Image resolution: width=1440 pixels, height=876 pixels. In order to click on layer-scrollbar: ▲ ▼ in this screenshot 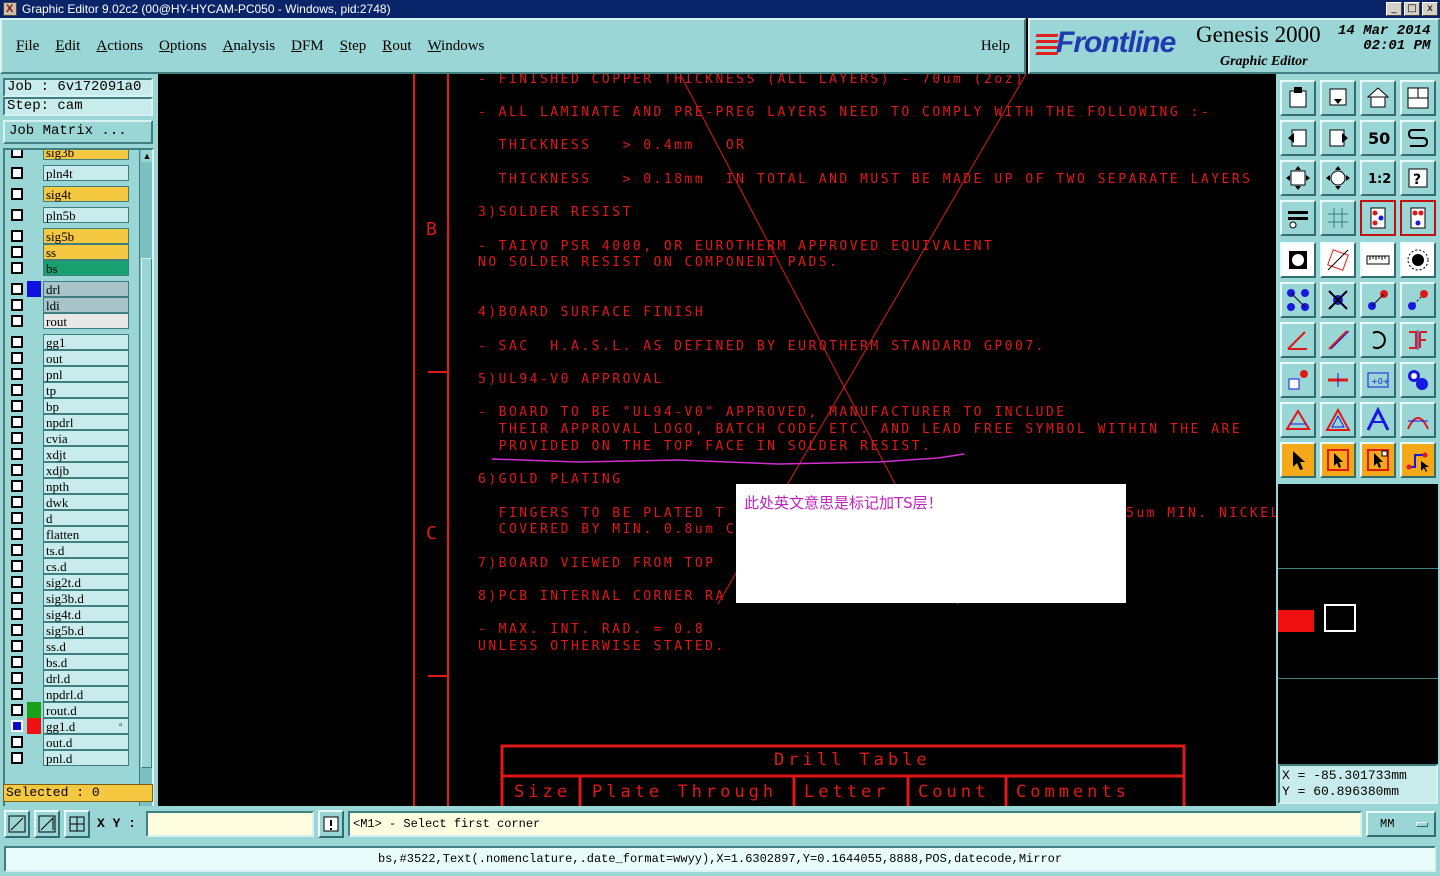, I will do `click(145, 499)`.